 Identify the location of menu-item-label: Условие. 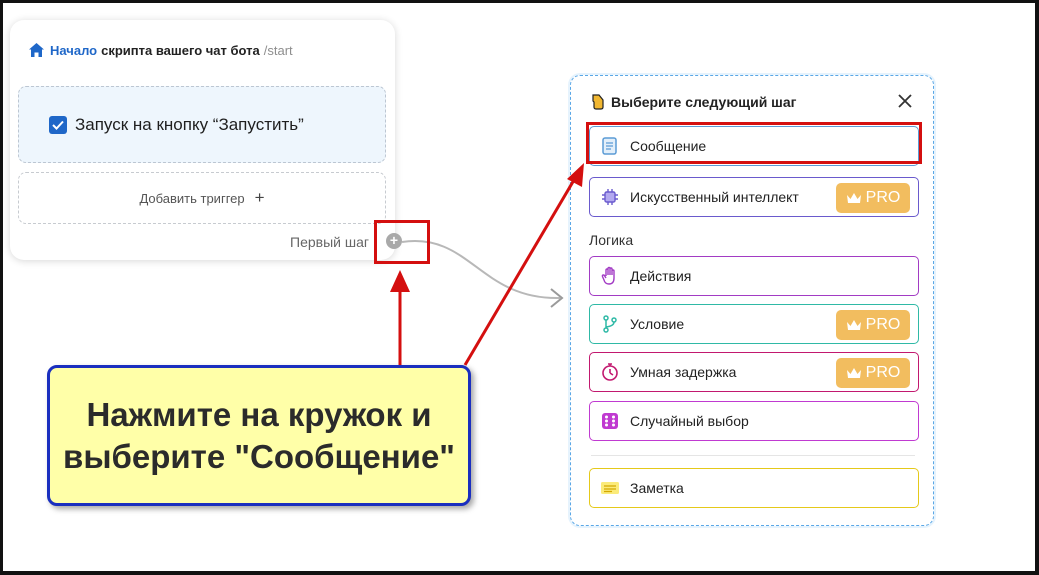
(657, 324).